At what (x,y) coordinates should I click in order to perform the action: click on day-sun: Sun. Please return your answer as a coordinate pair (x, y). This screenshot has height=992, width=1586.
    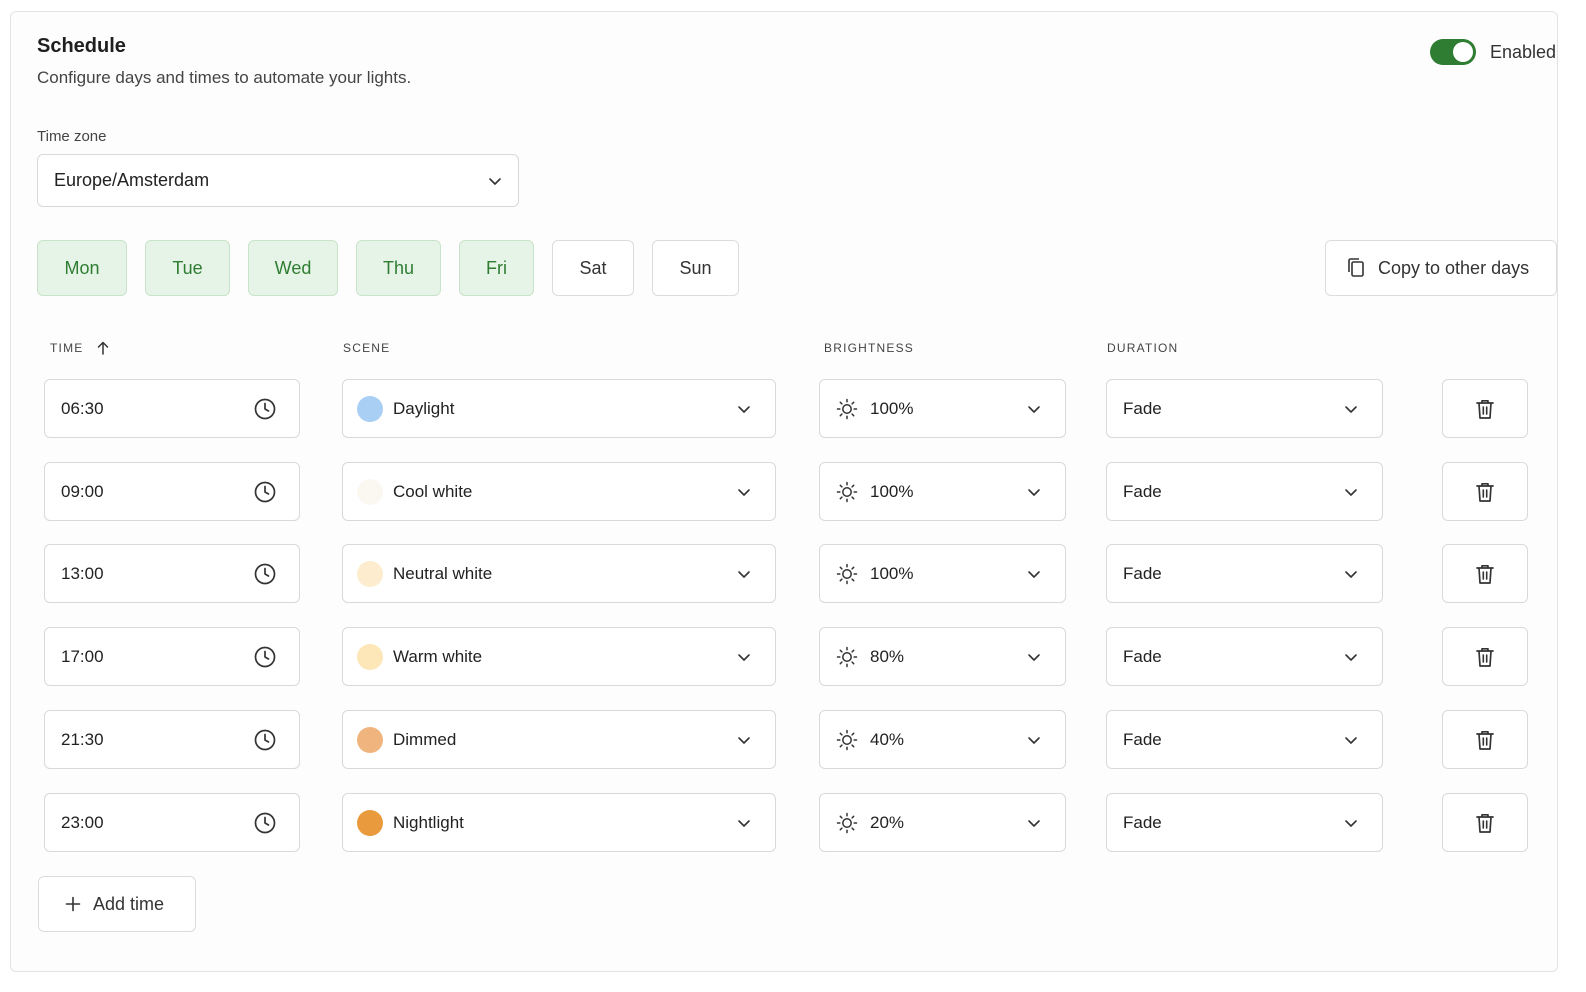
    Looking at the image, I should click on (695, 268).